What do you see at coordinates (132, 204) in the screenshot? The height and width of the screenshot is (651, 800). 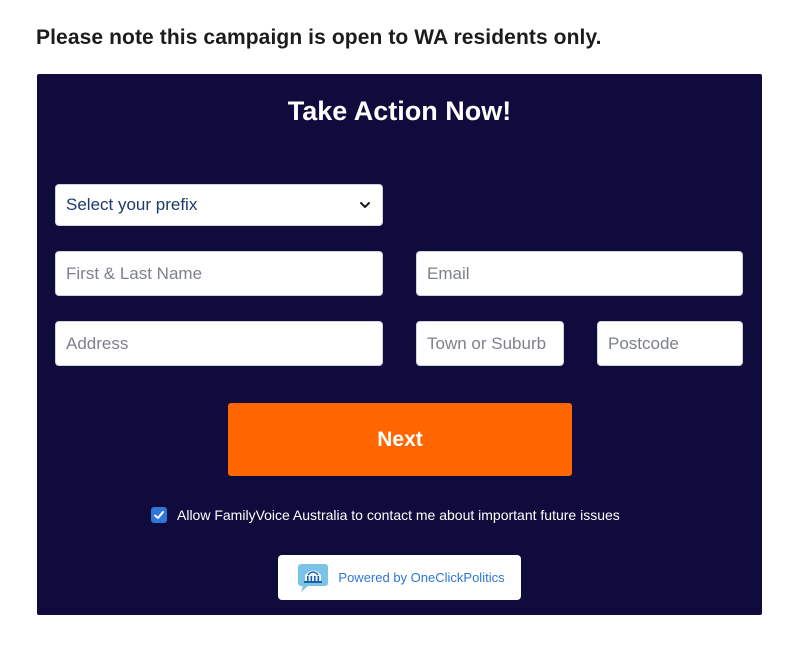 I see `prefix-select-value: Select your prefix` at bounding box center [132, 204].